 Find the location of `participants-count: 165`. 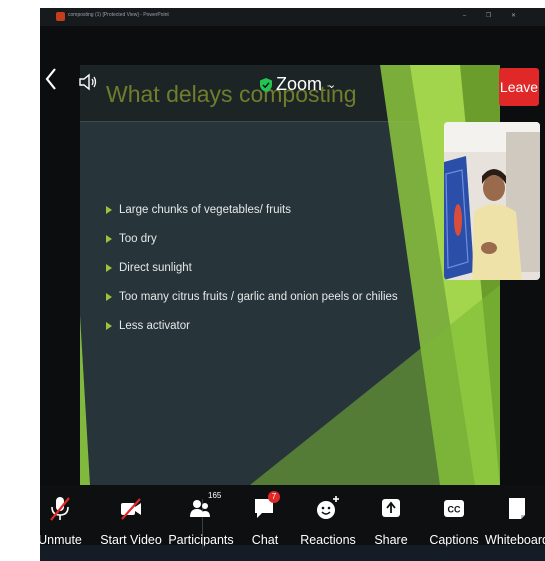

participants-count: 165 is located at coordinates (215, 495).